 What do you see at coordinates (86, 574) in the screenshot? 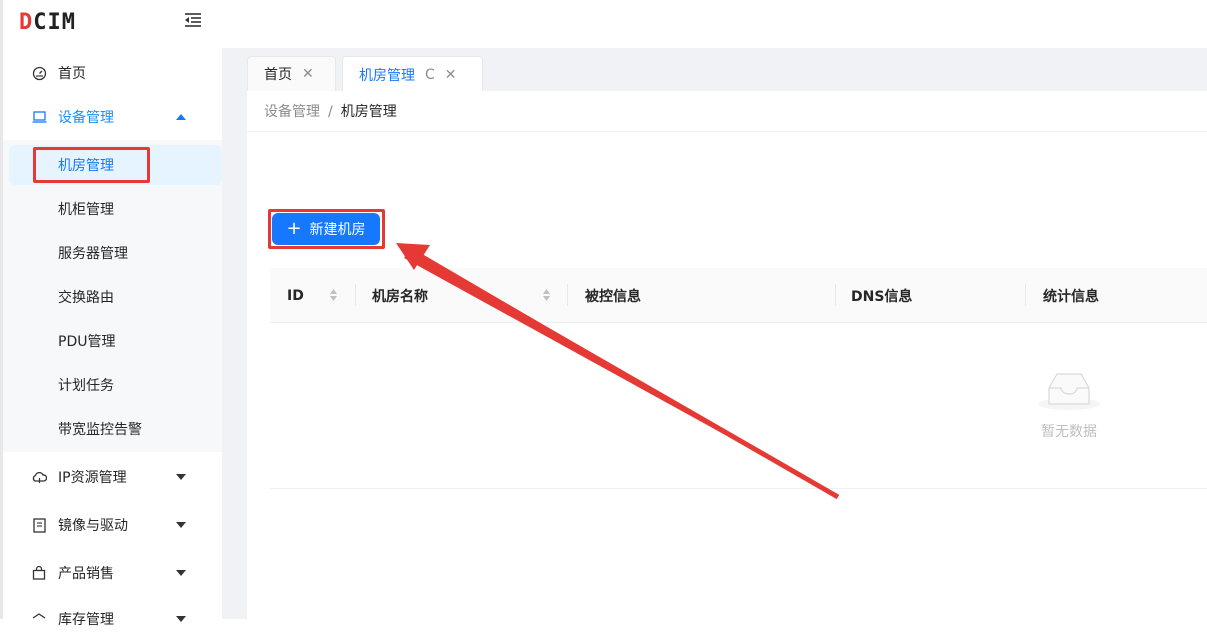
I see `sidebar-item-label: 产品销售` at bounding box center [86, 574].